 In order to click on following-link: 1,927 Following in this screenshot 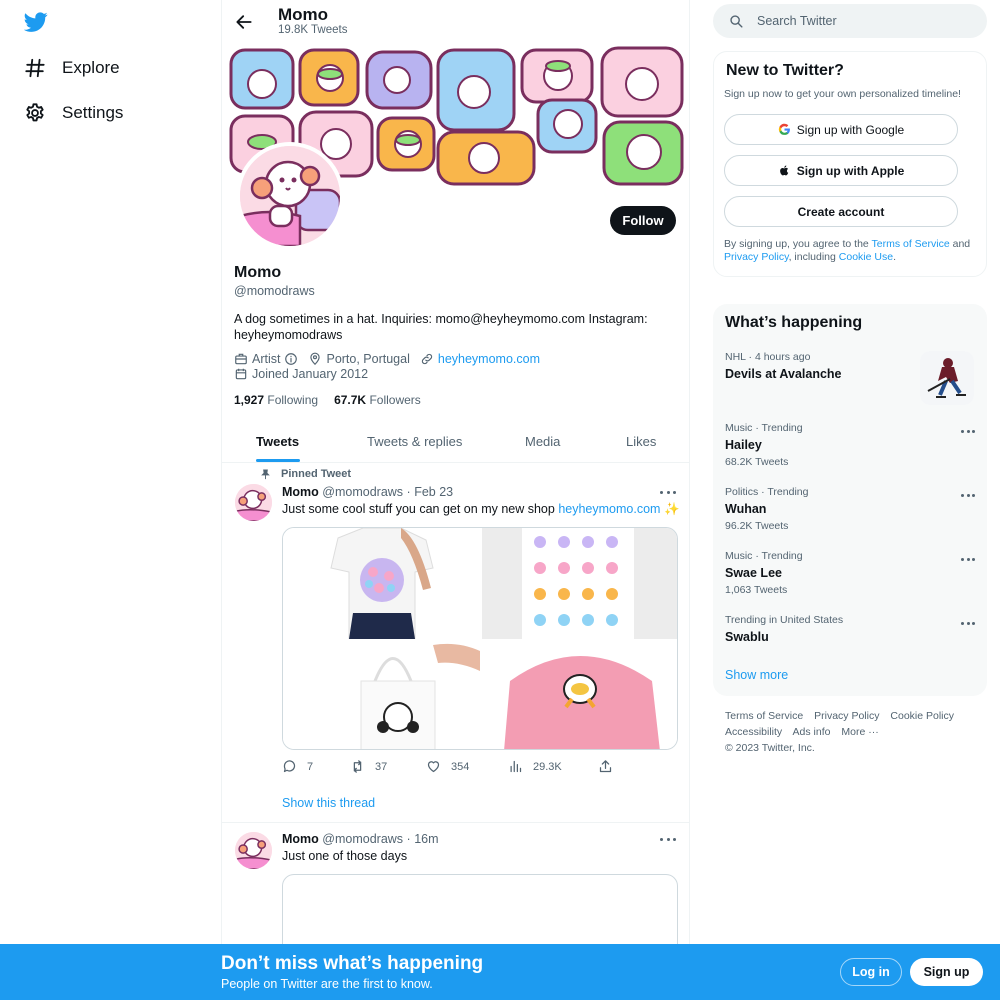, I will do `click(276, 400)`.